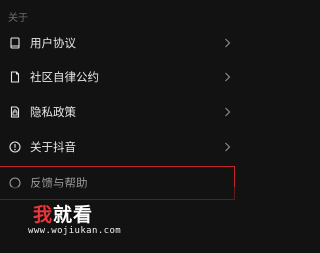  Describe the element at coordinates (53, 112) in the screenshot. I see `menu-item-label: 隐私政策` at that location.